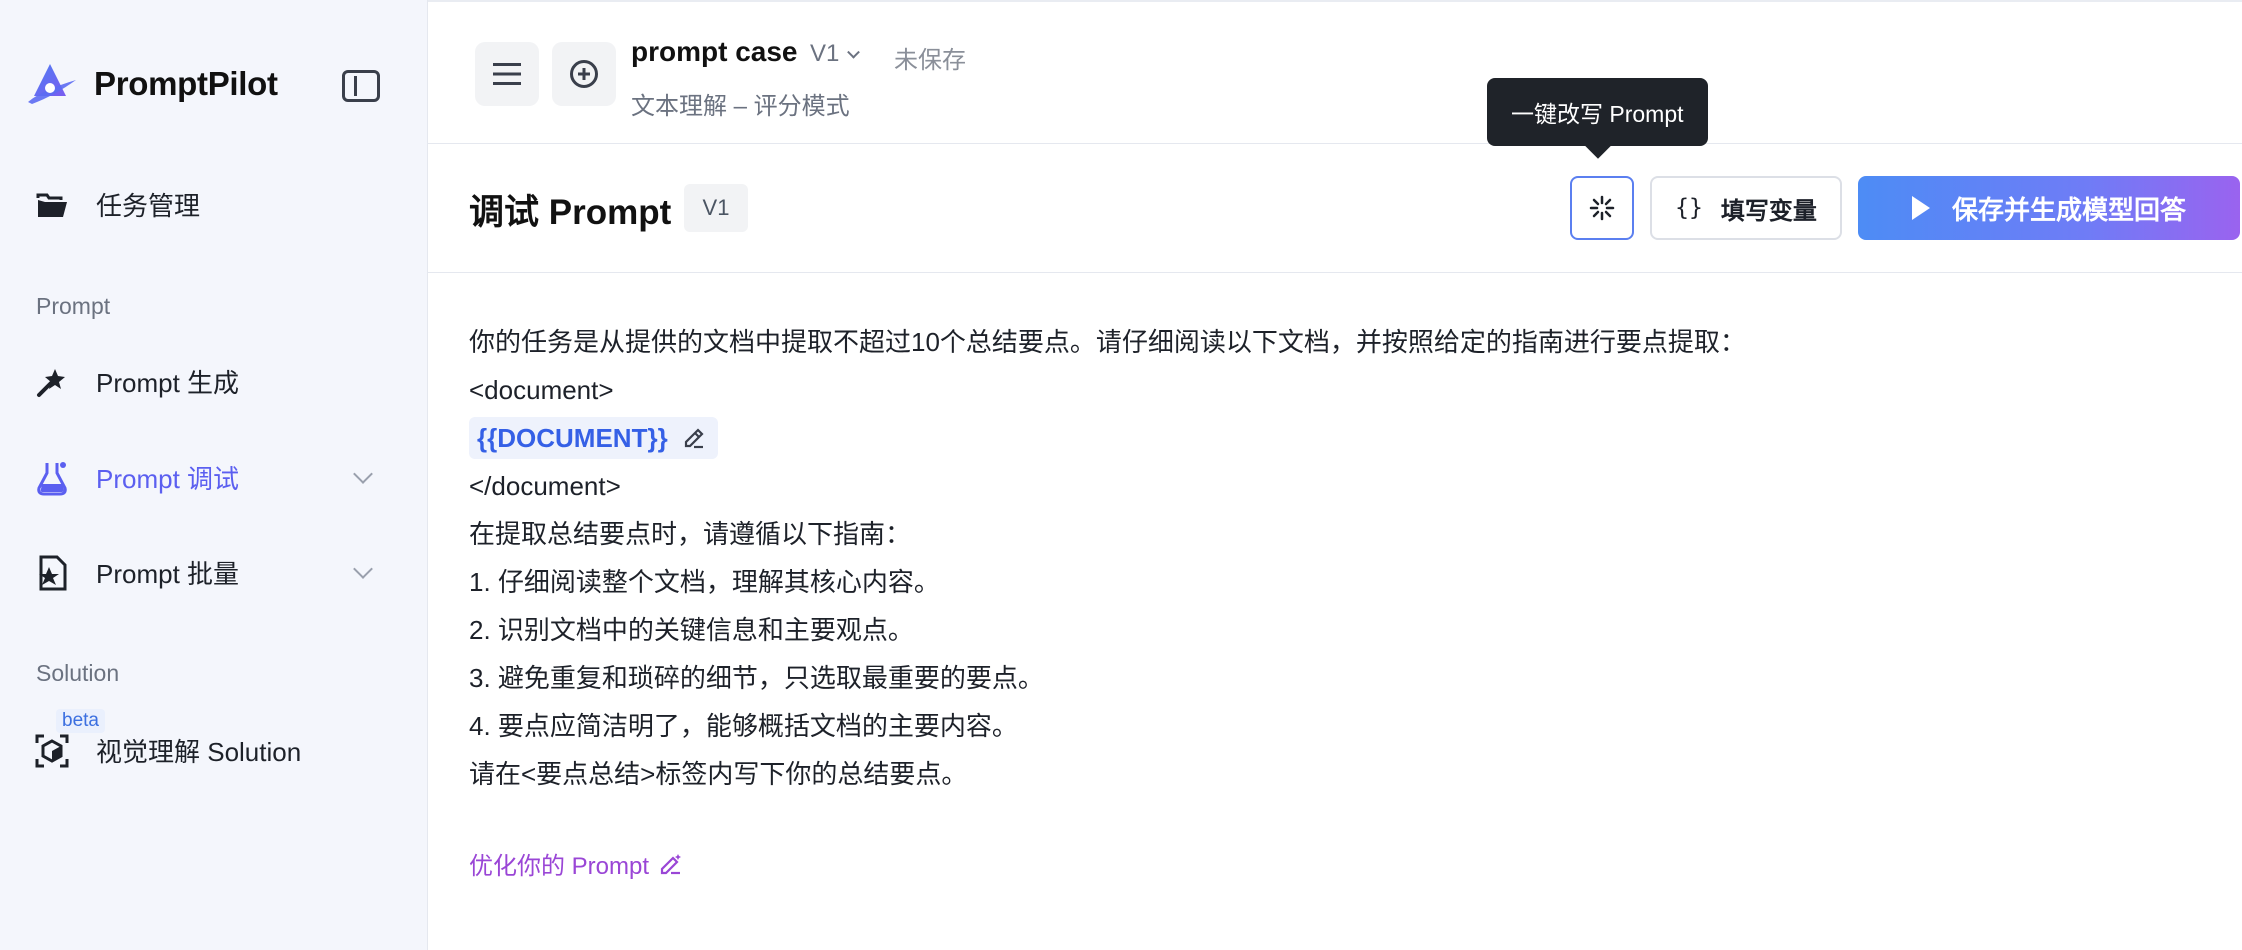  I want to click on sparkle-icon, so click(1602, 208).